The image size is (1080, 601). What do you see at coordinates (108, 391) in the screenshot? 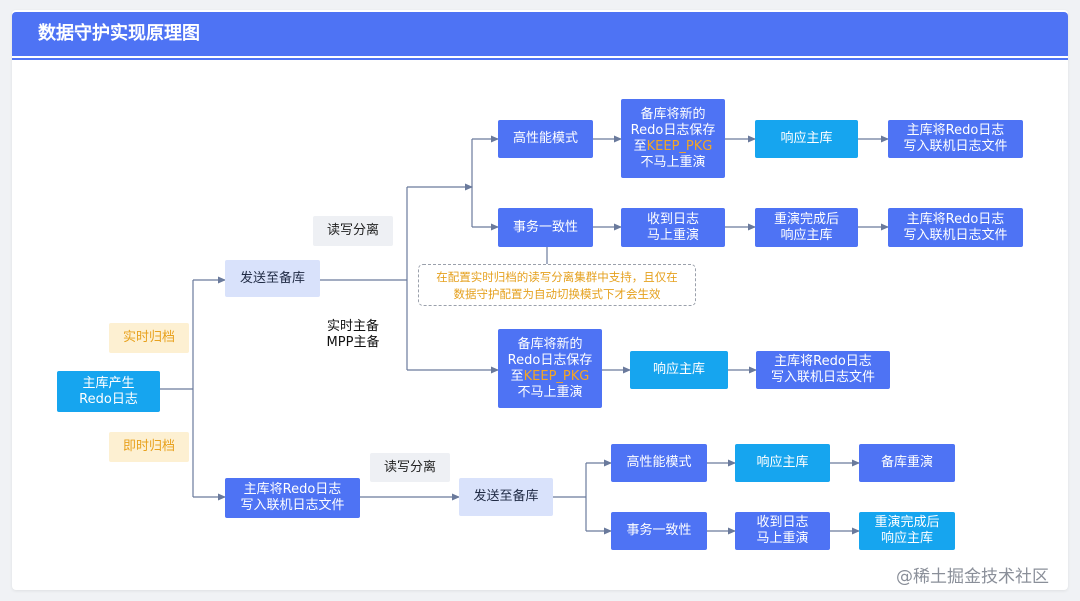
I see `source-node: 主库产生 Redo日志` at bounding box center [108, 391].